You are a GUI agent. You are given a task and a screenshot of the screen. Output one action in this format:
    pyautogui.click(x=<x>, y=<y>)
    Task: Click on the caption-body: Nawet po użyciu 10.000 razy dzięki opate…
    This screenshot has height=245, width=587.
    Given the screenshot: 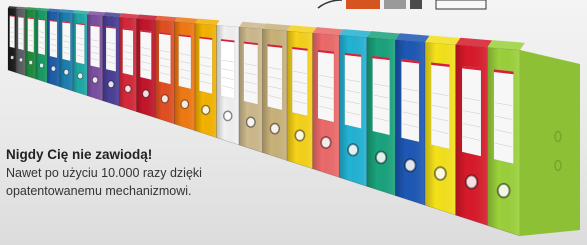 What is the action you would take?
    pyautogui.click(x=104, y=182)
    